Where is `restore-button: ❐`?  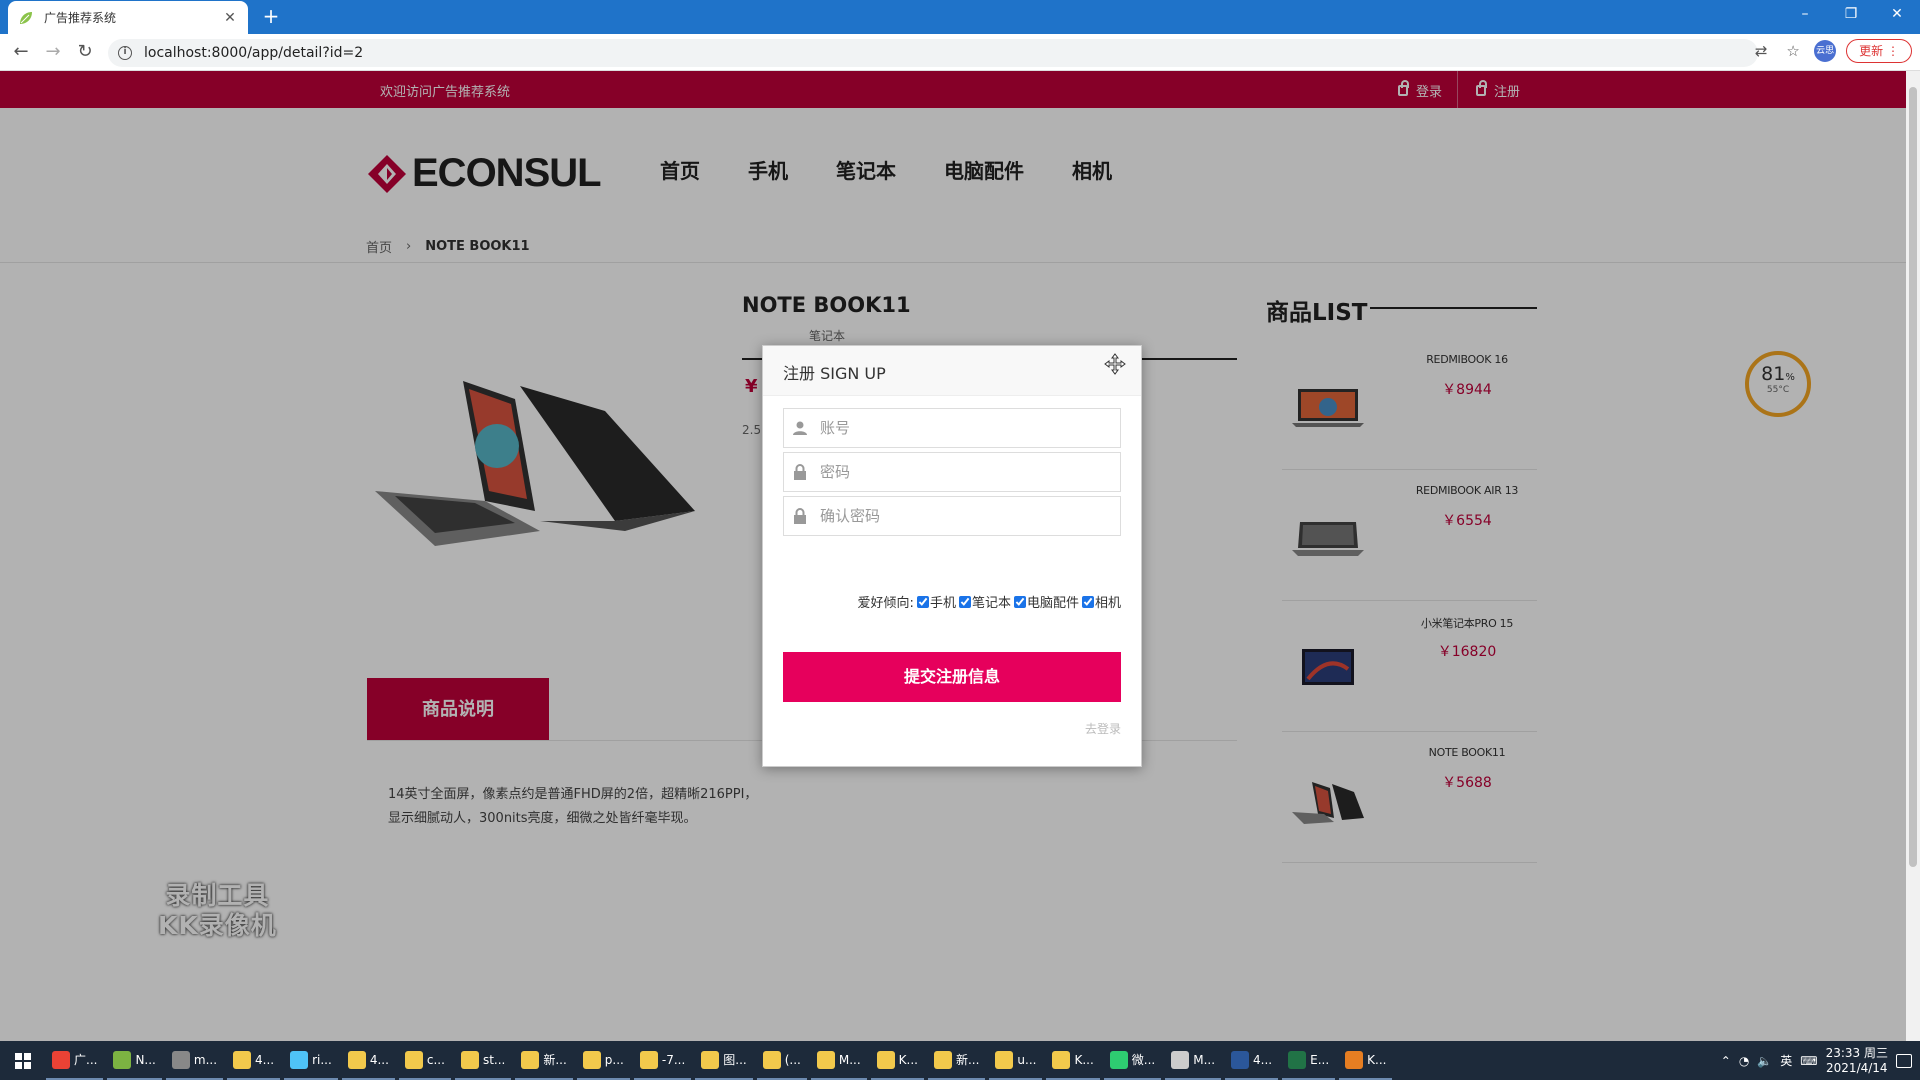 restore-button: ❐ is located at coordinates (1851, 15).